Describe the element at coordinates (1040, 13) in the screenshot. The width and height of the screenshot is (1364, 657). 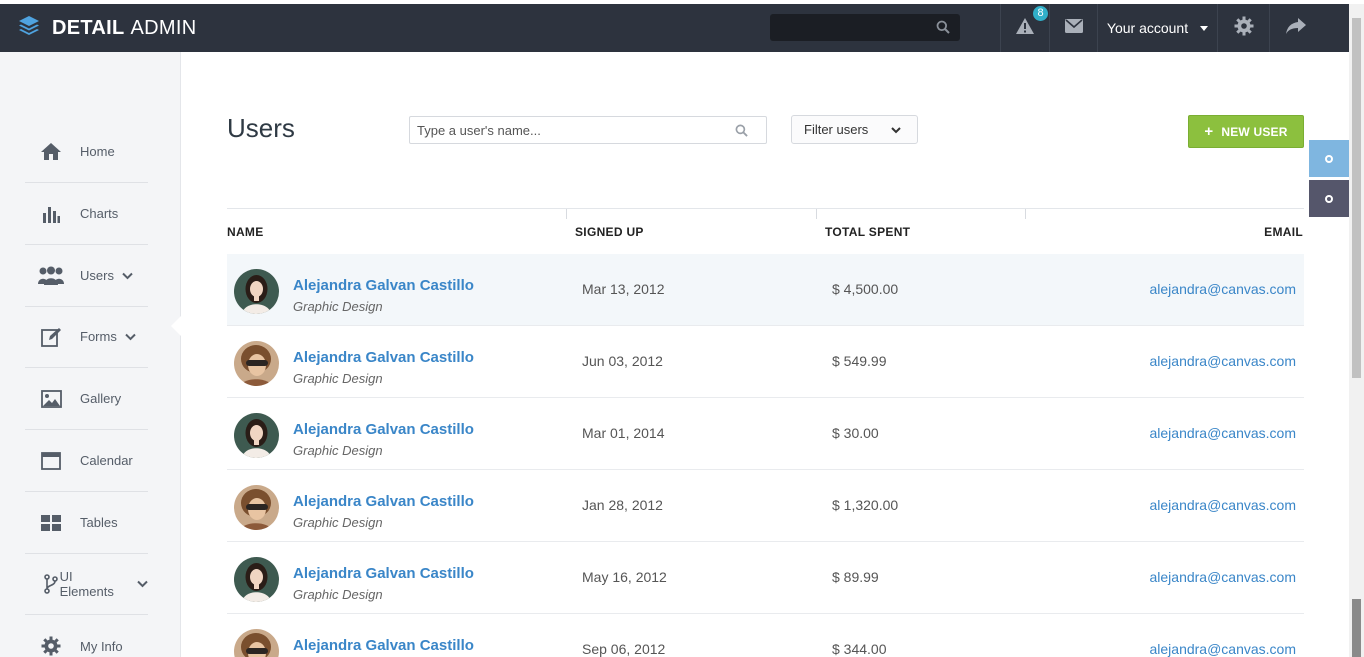
I see `alerts-count-badge: 8` at that location.